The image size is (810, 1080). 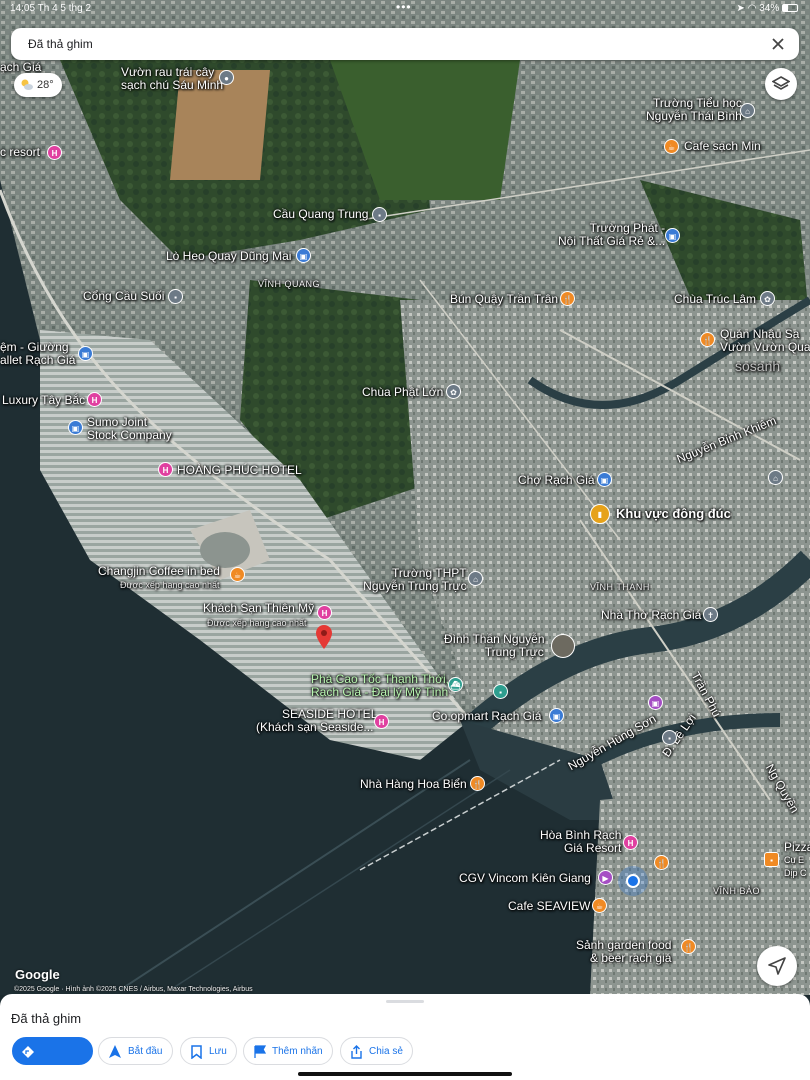 What do you see at coordinates (228, 256) in the screenshot?
I see `map-label-lo-heo: Lò Heo Quay Dũng Mai` at bounding box center [228, 256].